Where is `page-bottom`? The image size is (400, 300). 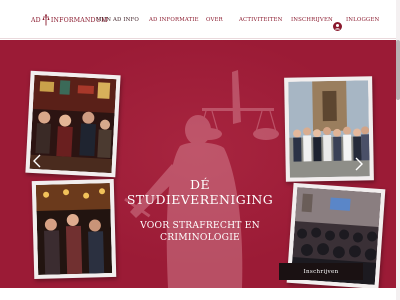 page-bottom is located at coordinates (198, 294).